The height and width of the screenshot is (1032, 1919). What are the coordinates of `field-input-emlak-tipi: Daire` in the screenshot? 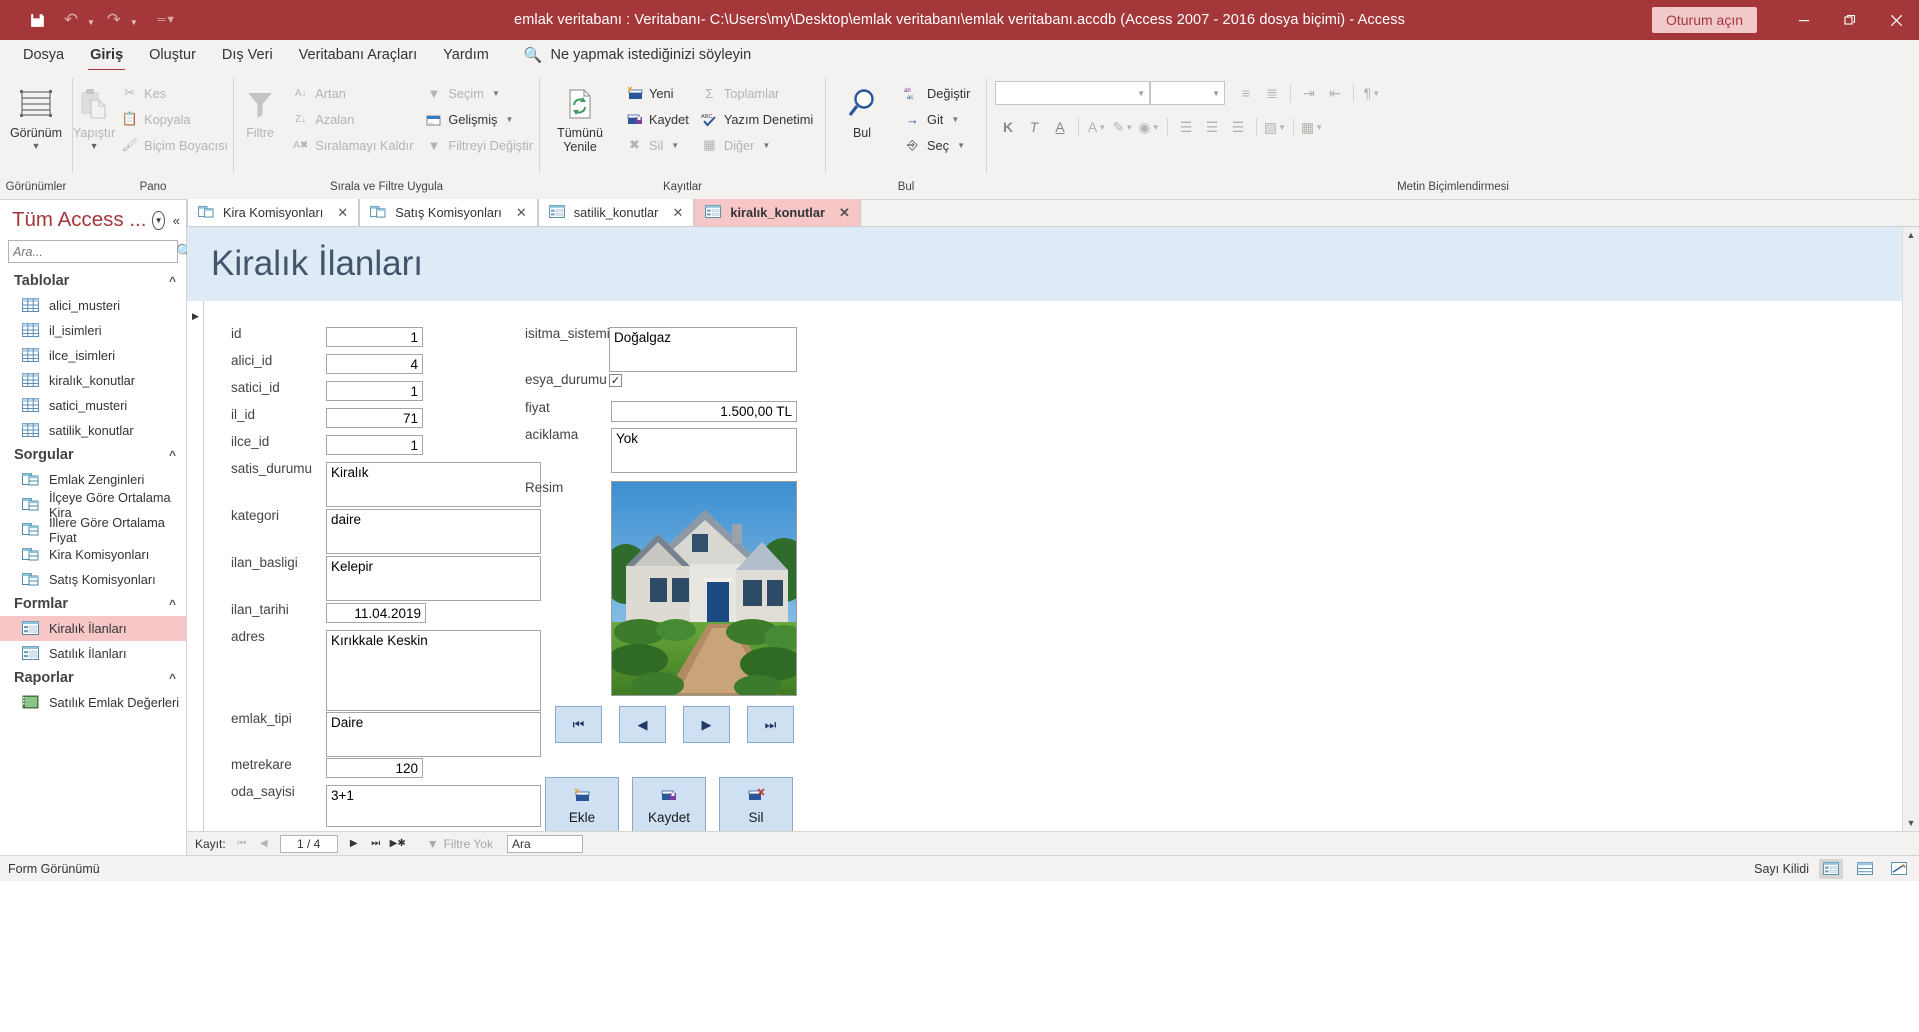 It's located at (433, 734).